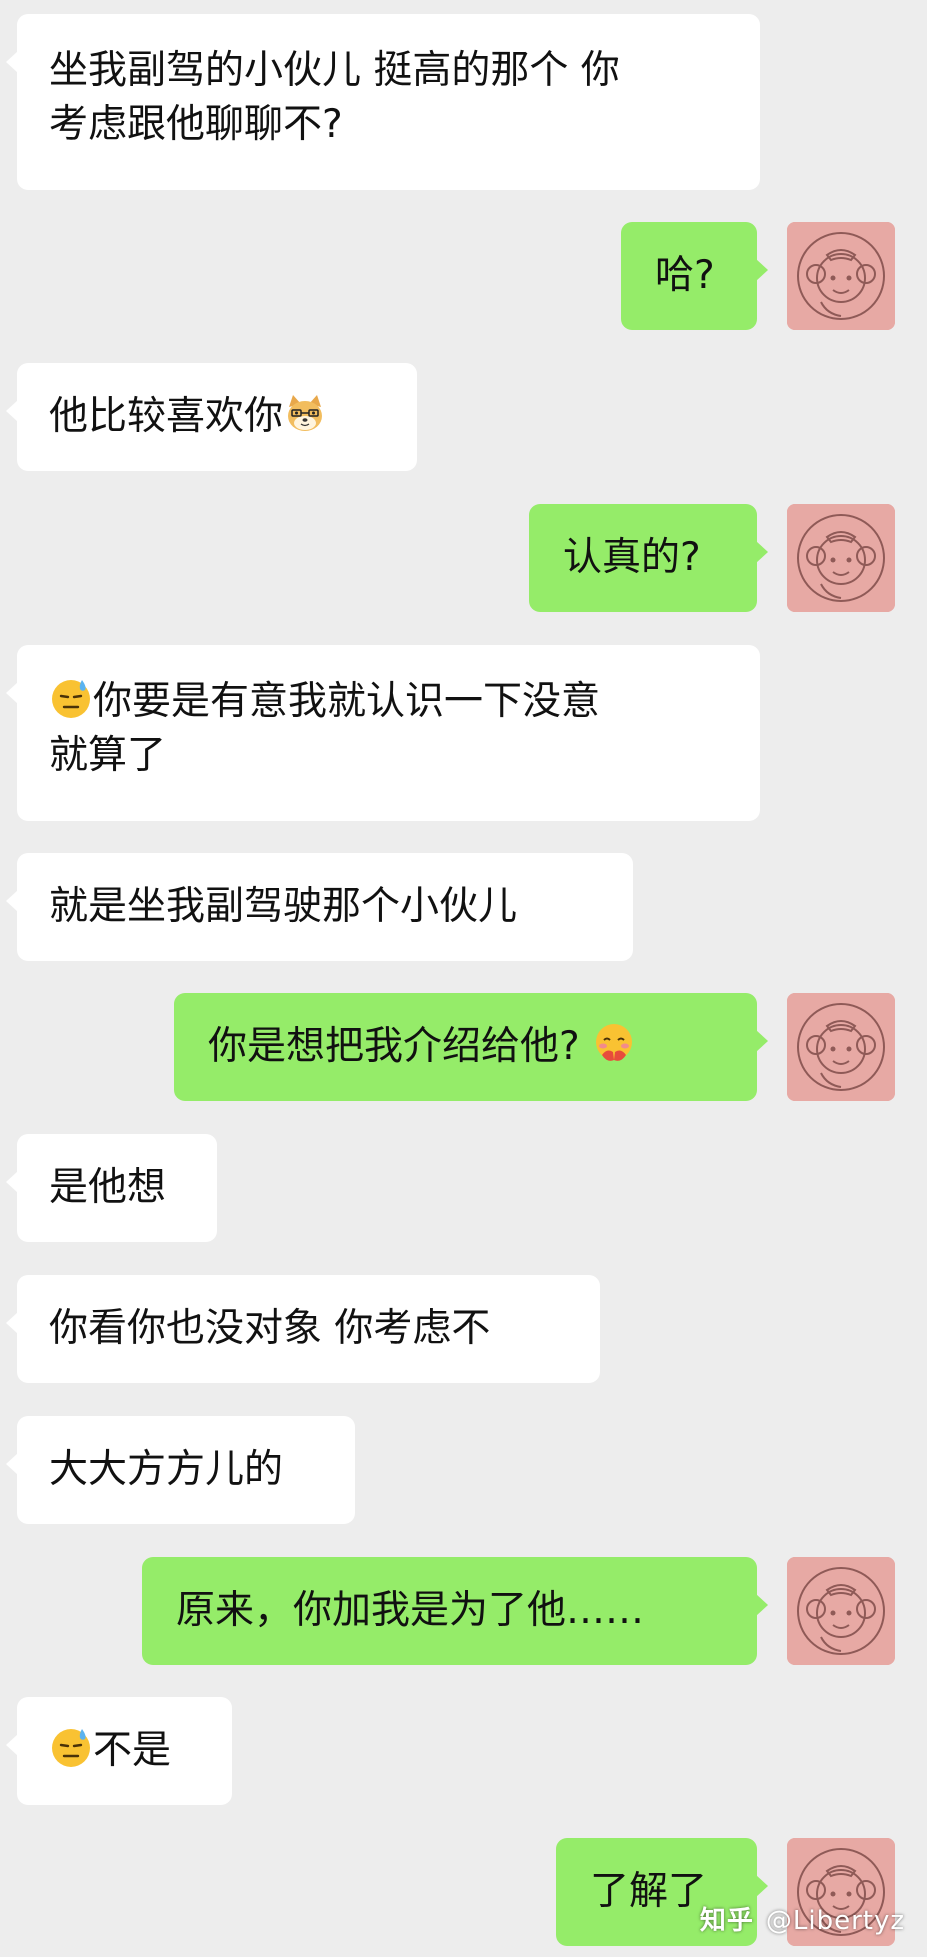 Image resolution: width=927 pixels, height=1957 pixels. I want to click on message-text: 认真的?, so click(632, 557).